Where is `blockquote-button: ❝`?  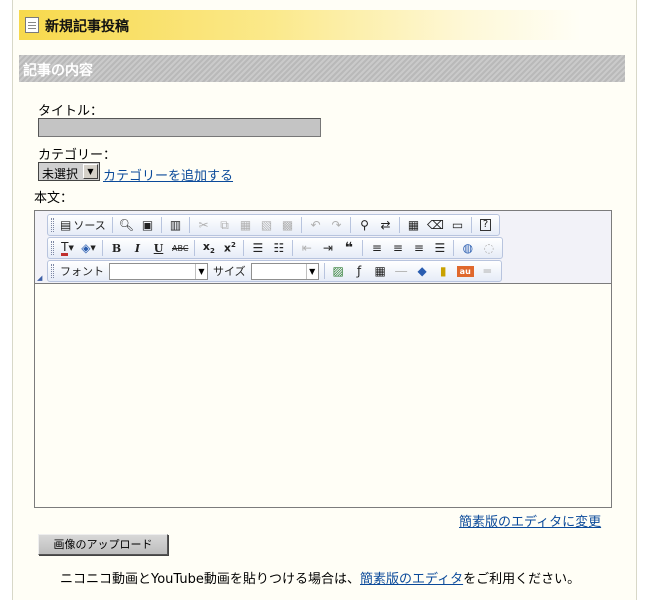 blockquote-button: ❝ is located at coordinates (348, 248).